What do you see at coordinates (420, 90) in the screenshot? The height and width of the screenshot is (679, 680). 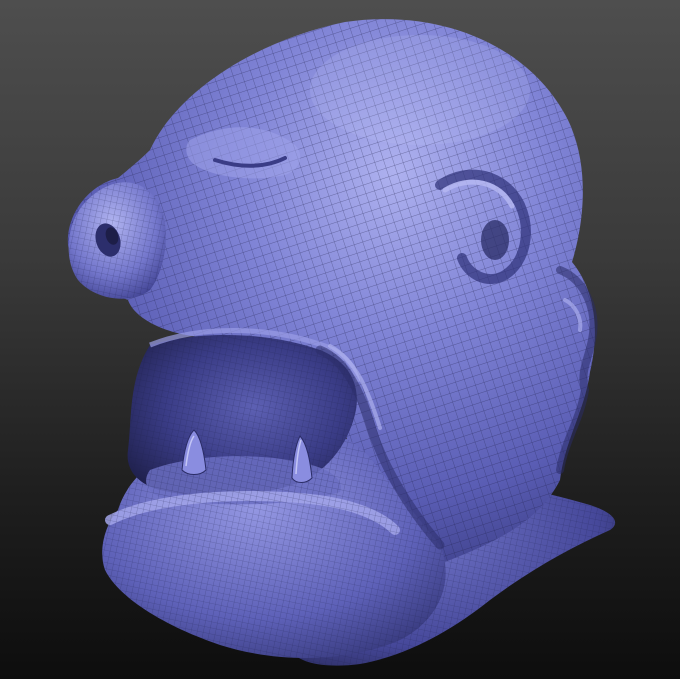 I see `specular-highlight` at bounding box center [420, 90].